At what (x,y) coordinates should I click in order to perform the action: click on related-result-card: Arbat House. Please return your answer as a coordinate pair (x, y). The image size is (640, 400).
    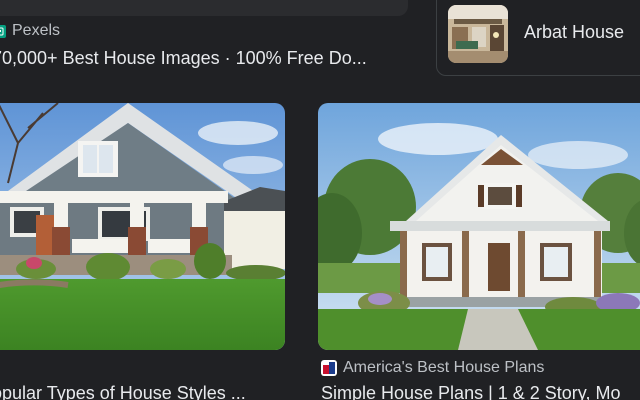
    Looking at the image, I should click on (538, 38).